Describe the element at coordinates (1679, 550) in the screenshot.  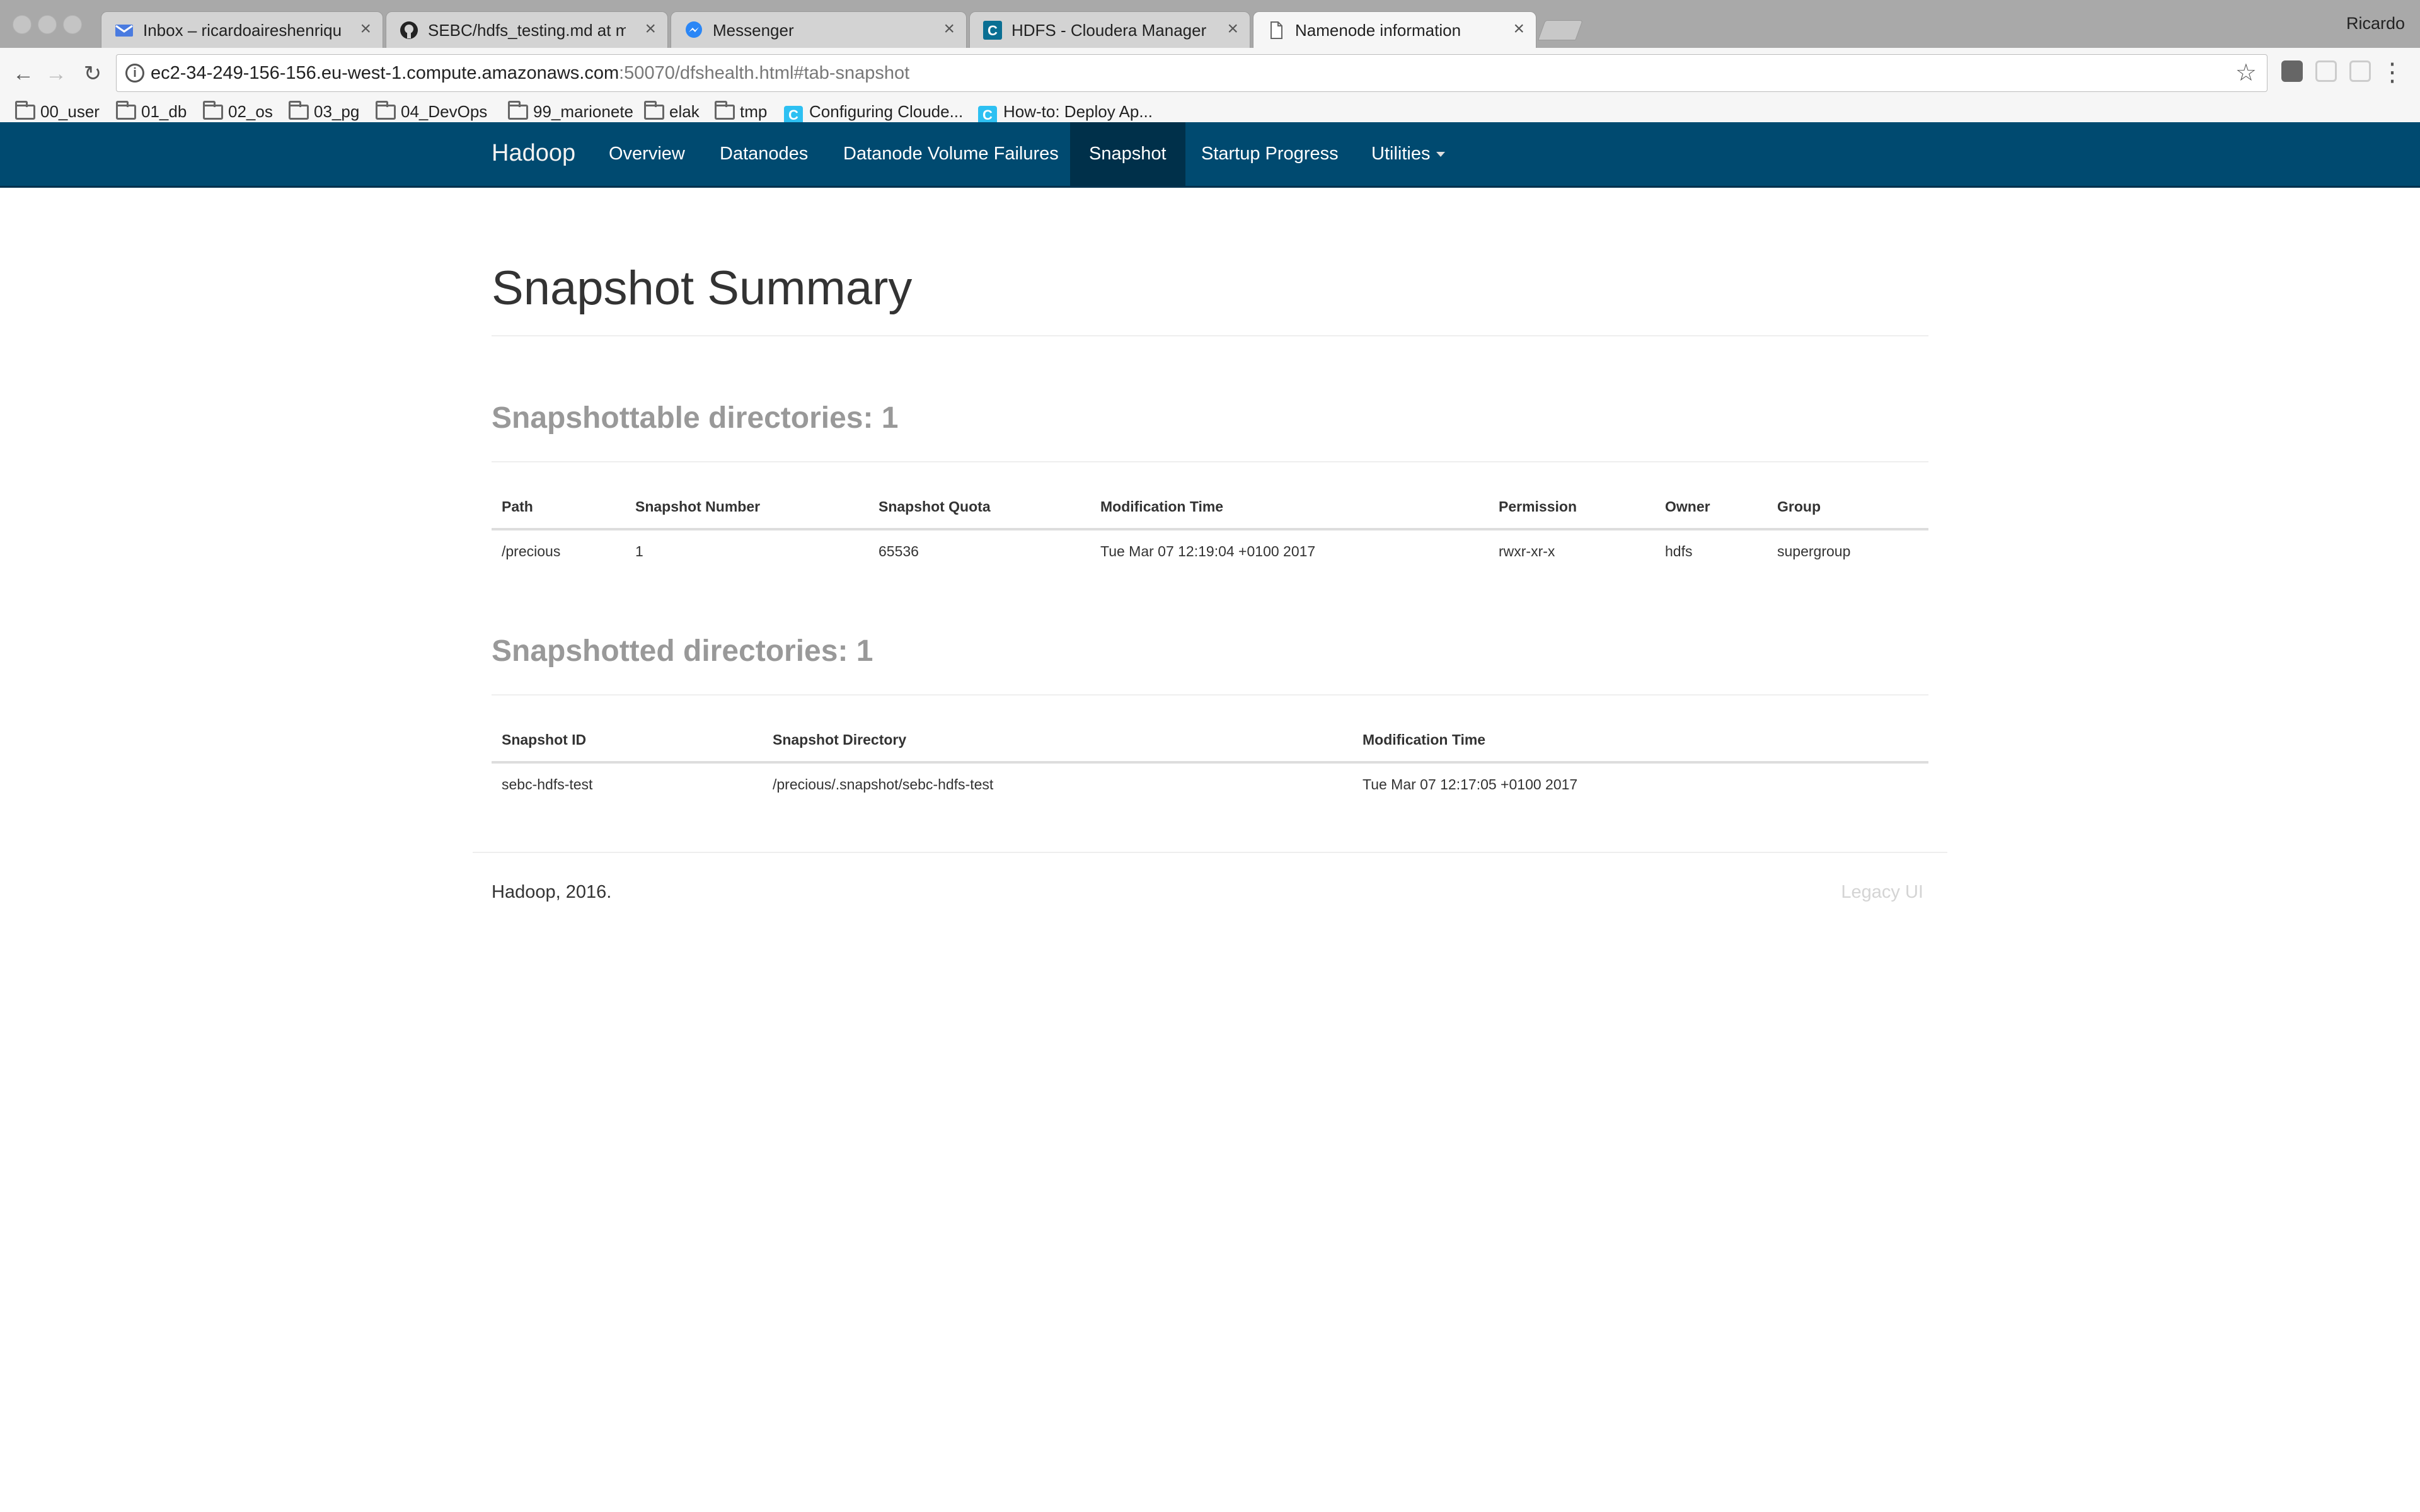
I see `table-cell: hdfs` at that location.